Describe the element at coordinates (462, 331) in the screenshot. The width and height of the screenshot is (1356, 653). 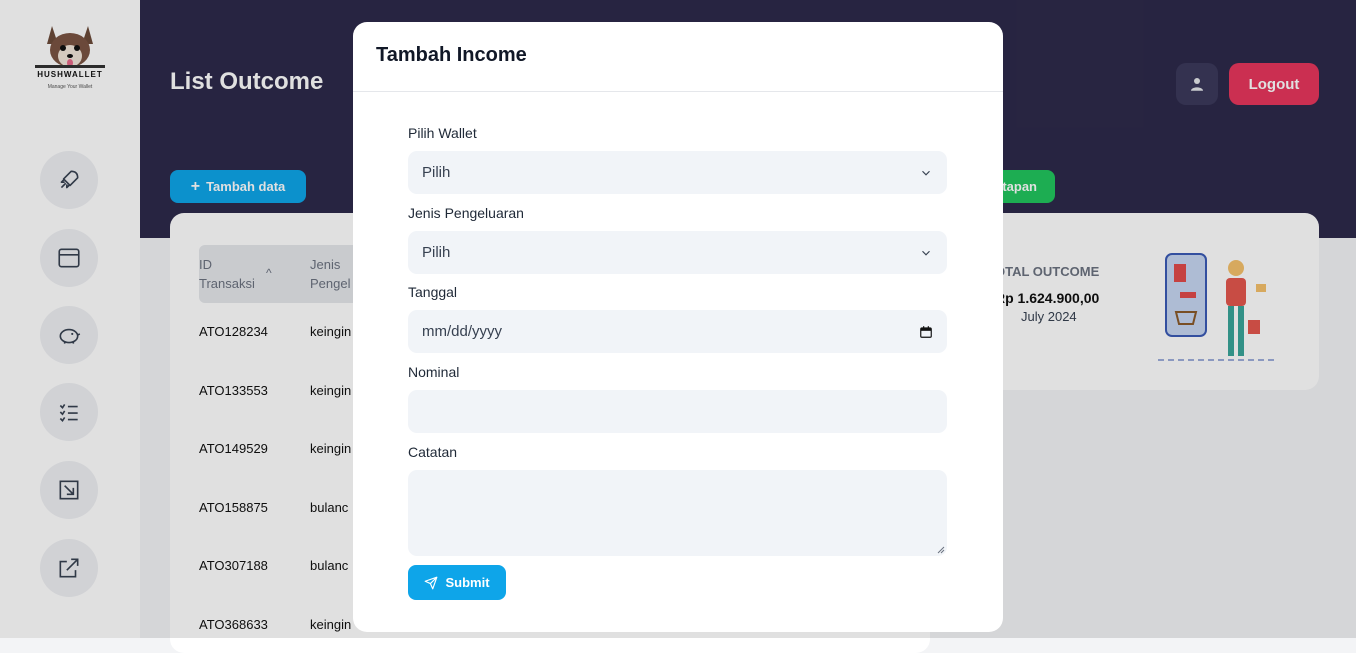
I see `tanggal-placeholder: mm/dd/yyyy` at that location.